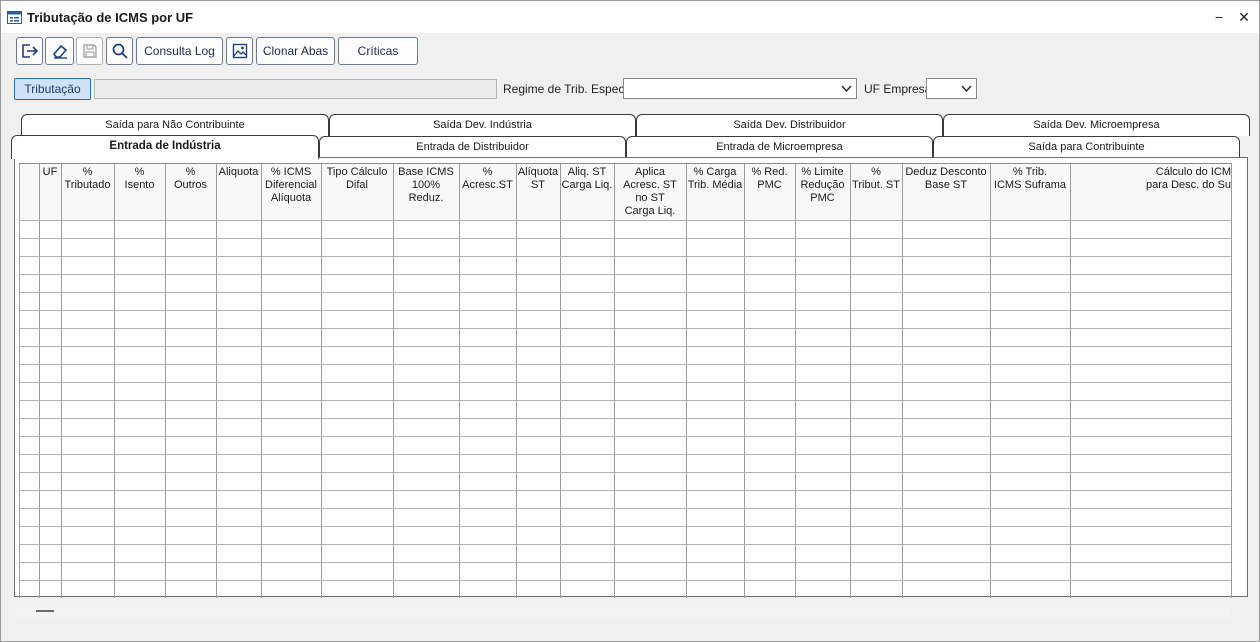 The image size is (1260, 642). What do you see at coordinates (295, 51) in the screenshot?
I see `clonar-abas-button: Clonar Abas` at bounding box center [295, 51].